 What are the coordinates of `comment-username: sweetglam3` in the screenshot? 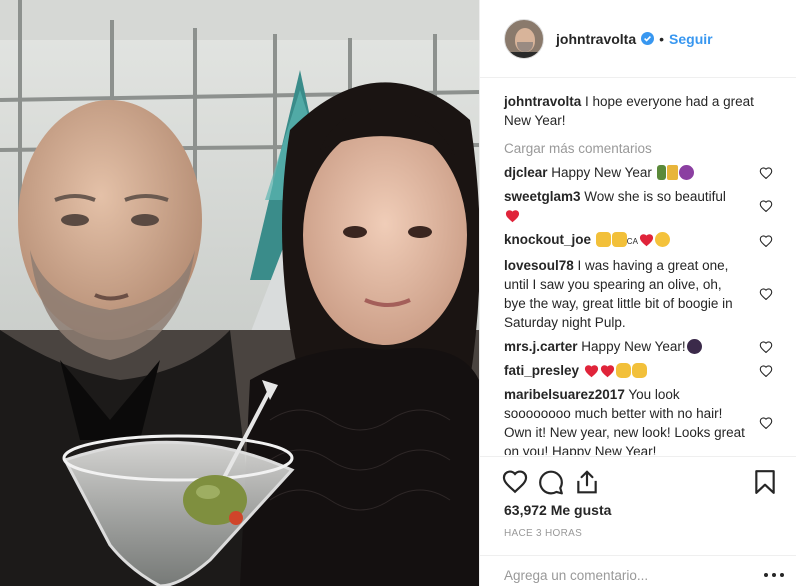 It's located at (542, 196).